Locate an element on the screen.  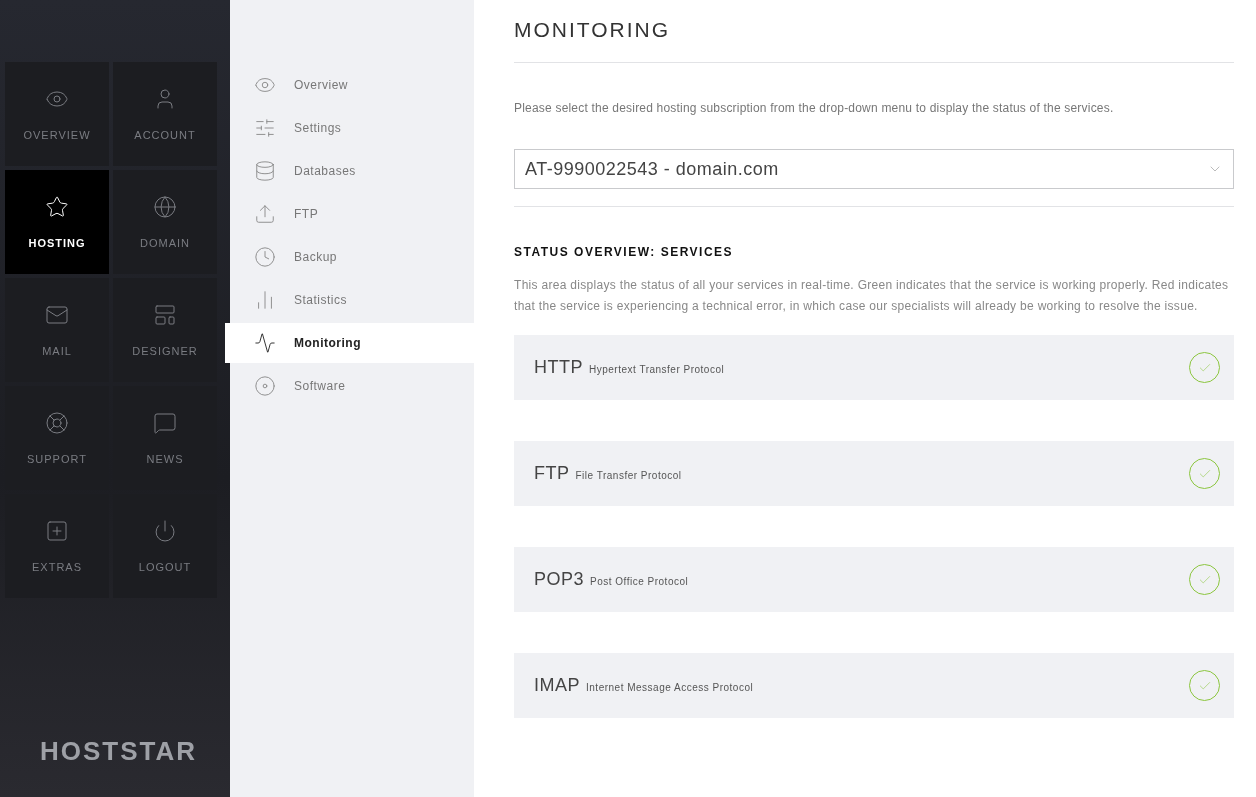
lifebuoy-icon is located at coordinates (57, 423).